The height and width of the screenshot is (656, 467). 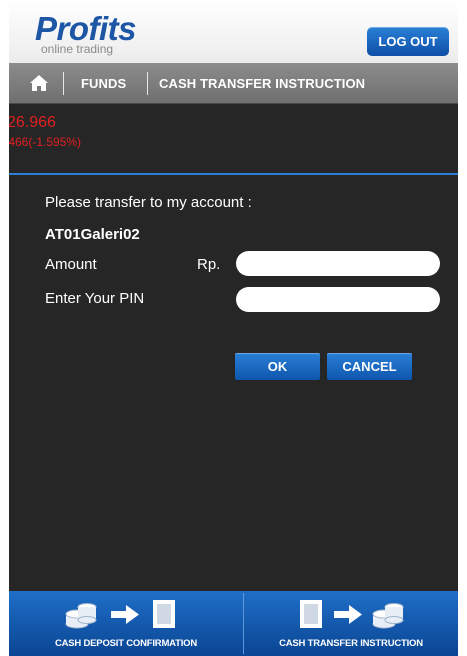 I want to click on breadcrumb: FUNDS CASH TRANSFER INSTRUCTION, so click(x=233, y=83).